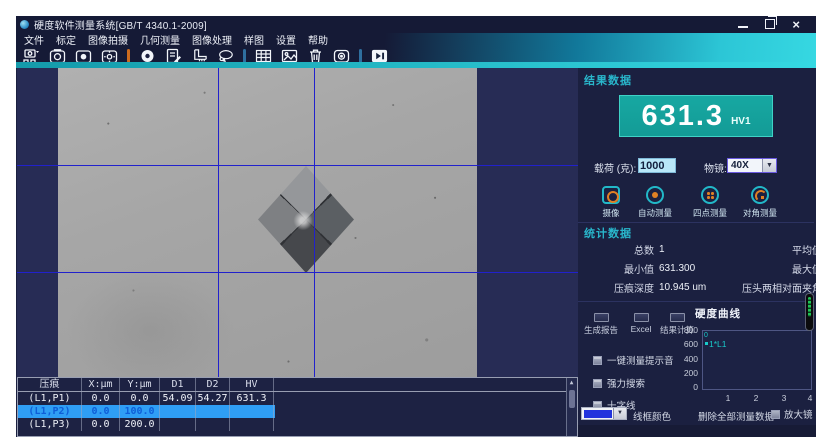 This screenshot has height=447, width=829. Describe the element at coordinates (759, 213) in the screenshot. I see `diagonal-measure-label: 对角测量` at that location.